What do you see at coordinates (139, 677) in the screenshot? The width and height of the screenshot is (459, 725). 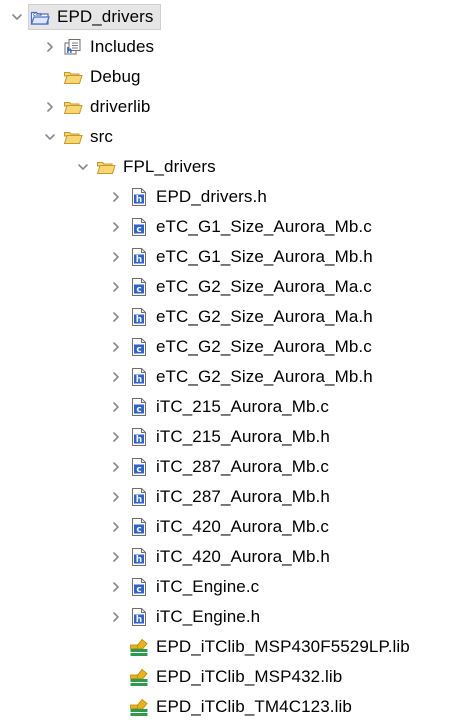 I see `library-file-icon` at bounding box center [139, 677].